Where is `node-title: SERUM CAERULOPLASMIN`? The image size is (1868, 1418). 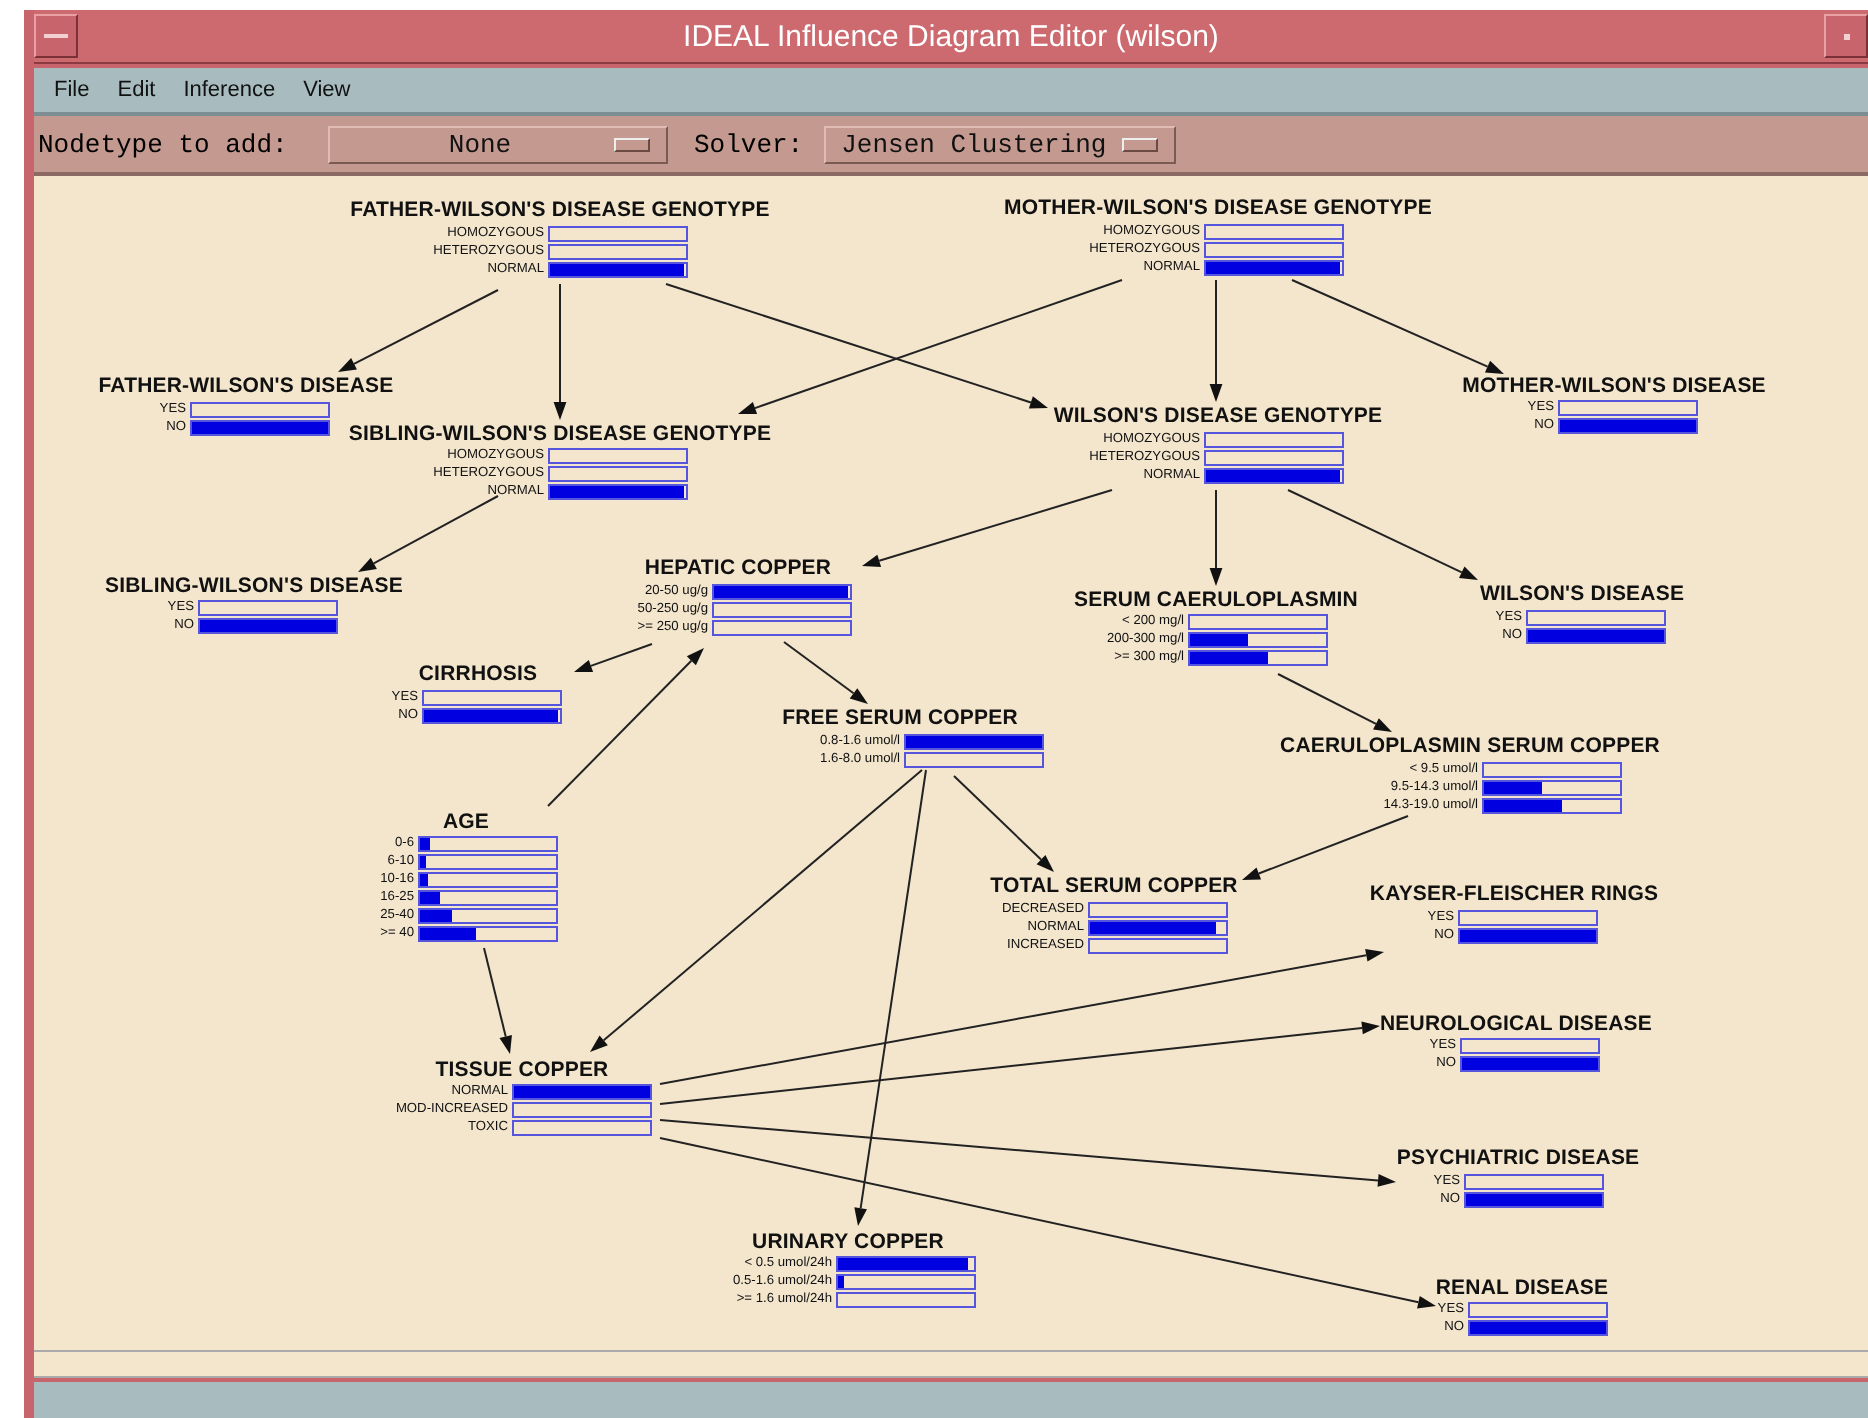
node-title: SERUM CAERULOPLASMIN is located at coordinates (1216, 600).